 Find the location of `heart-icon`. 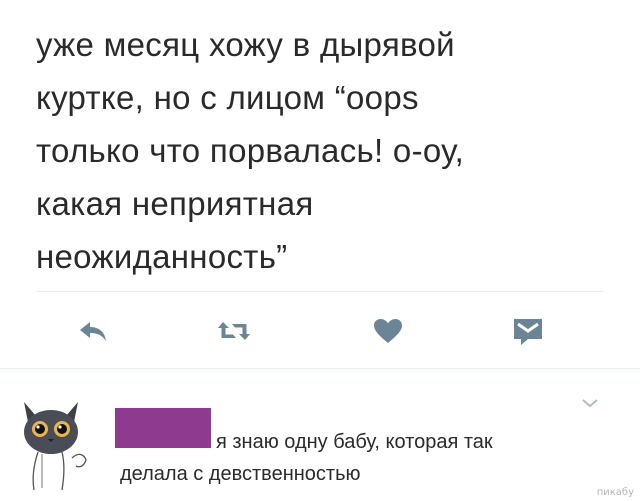

heart-icon is located at coordinates (388, 331).